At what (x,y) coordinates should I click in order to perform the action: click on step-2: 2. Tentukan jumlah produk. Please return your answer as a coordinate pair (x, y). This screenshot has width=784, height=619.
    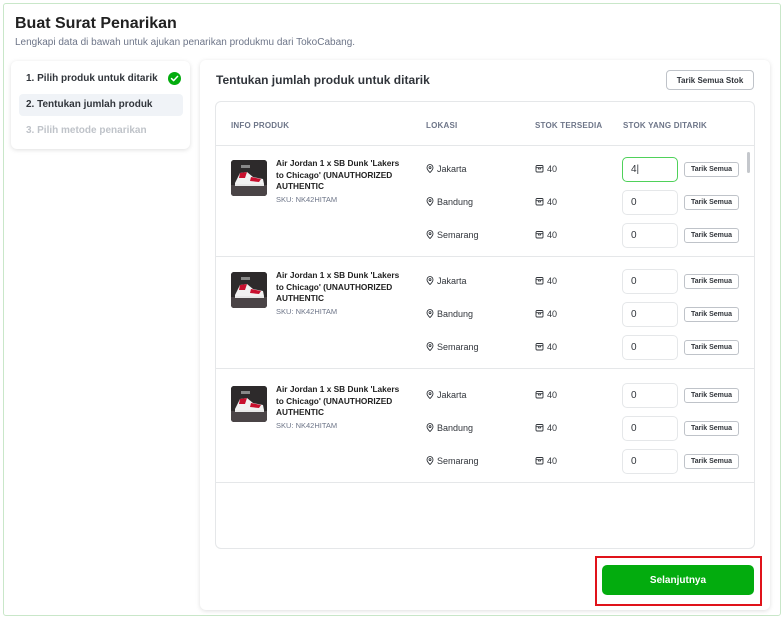
    Looking at the image, I should click on (101, 105).